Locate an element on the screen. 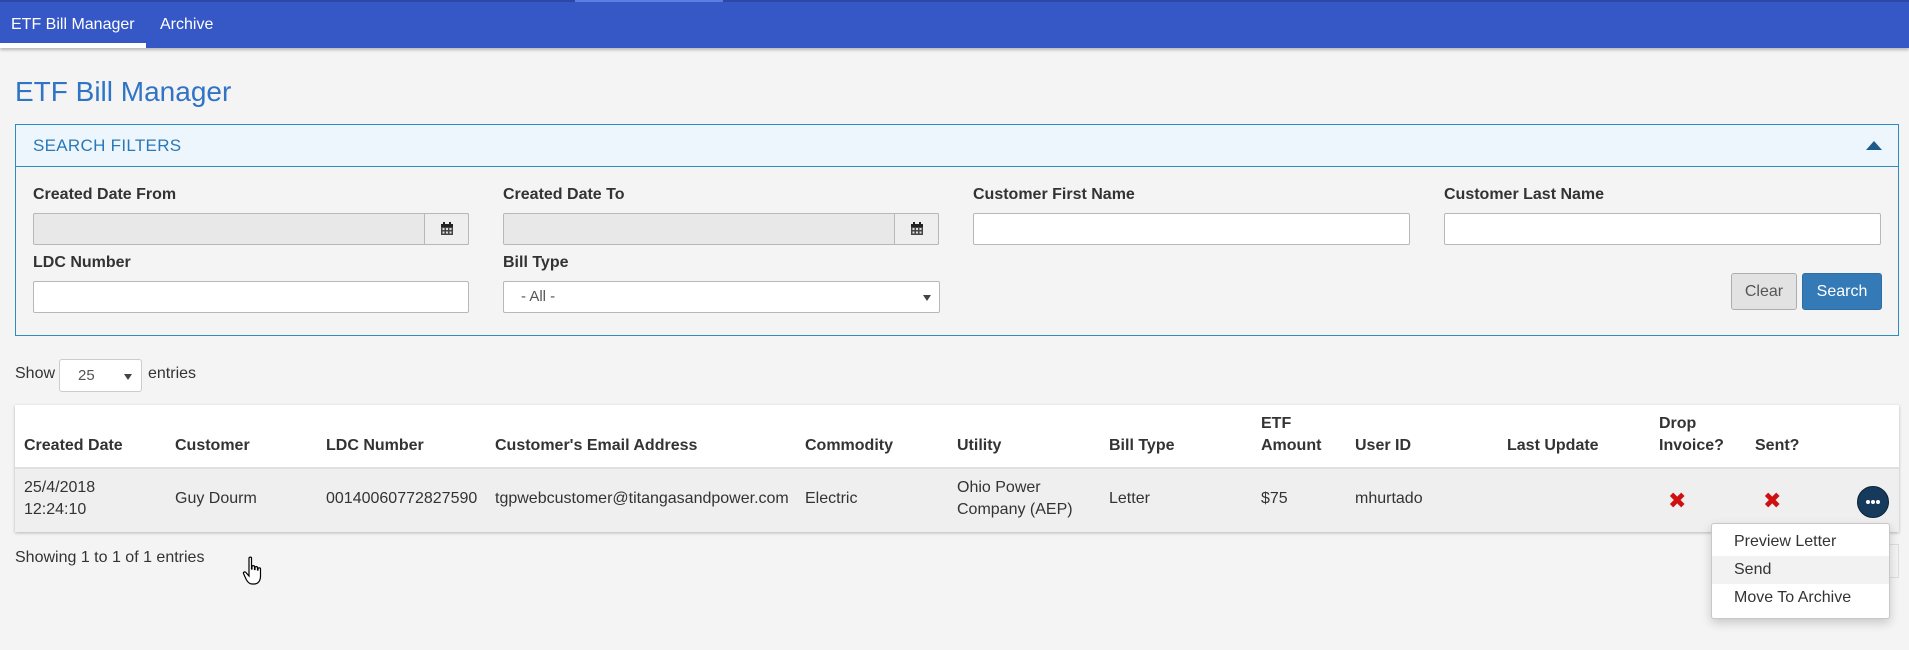  created-date-to-input is located at coordinates (721, 229).